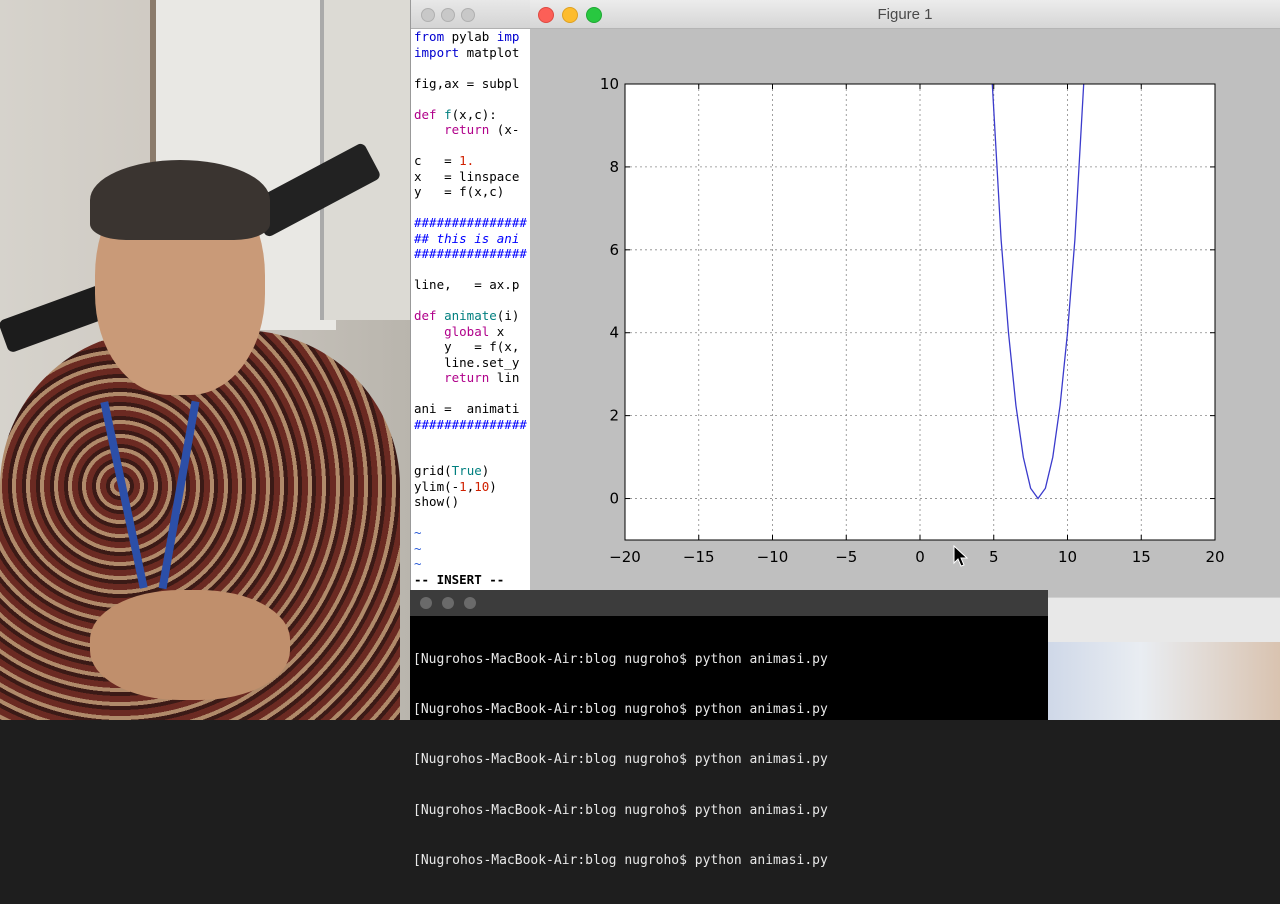 This screenshot has height=904, width=1280. What do you see at coordinates (729, 603) in the screenshot?
I see `terminal-titlebar` at bounding box center [729, 603].